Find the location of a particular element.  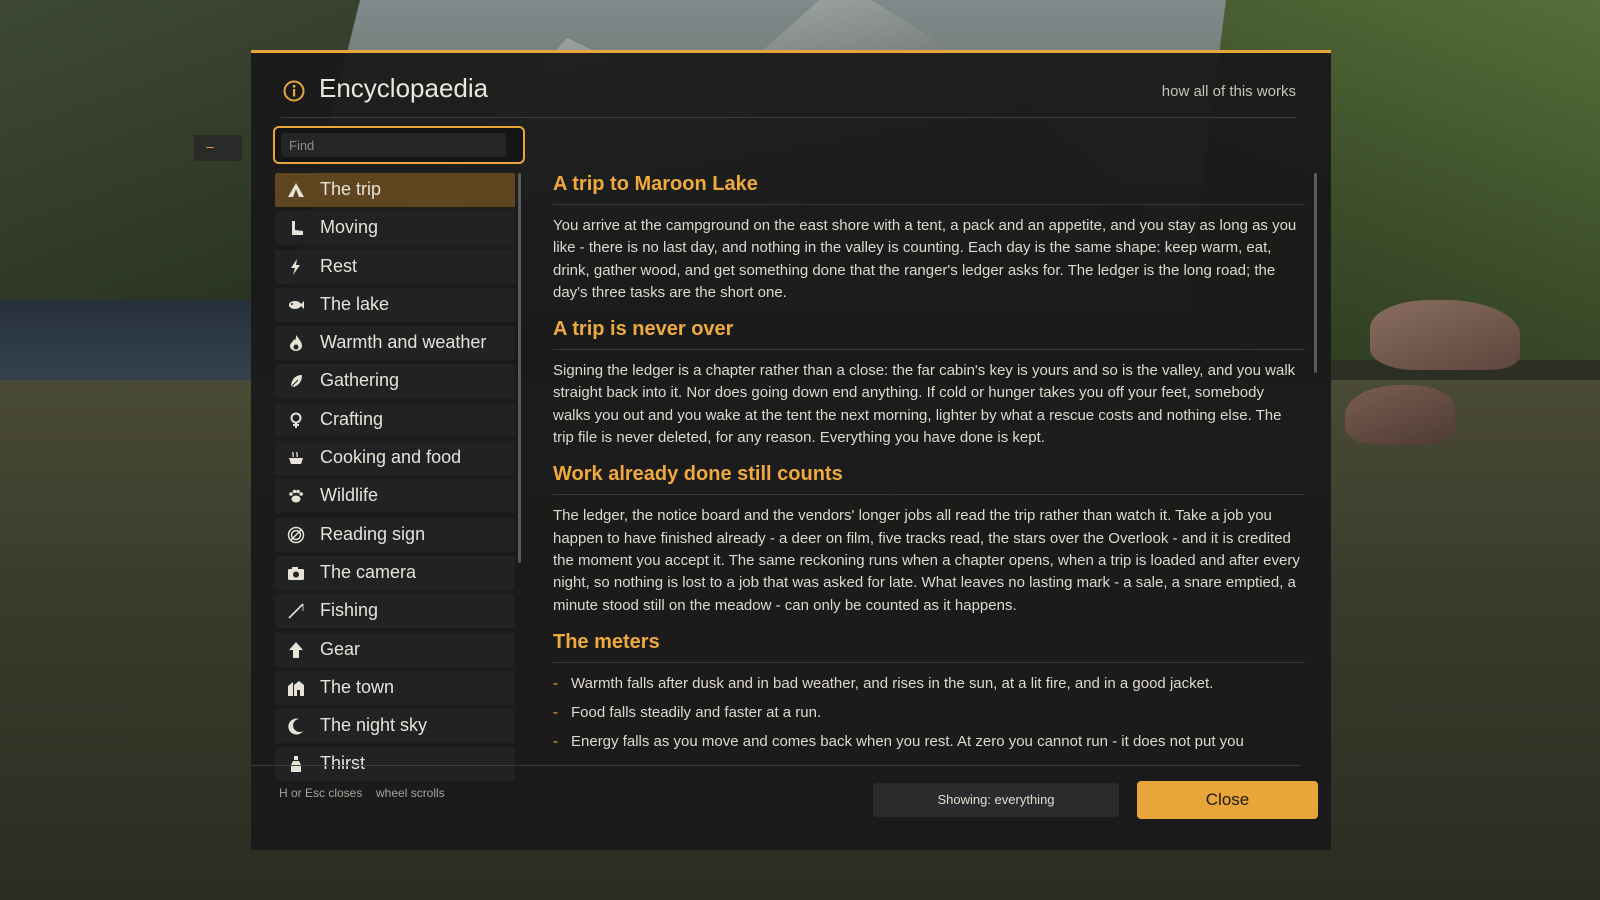

topic-label: Wildlife is located at coordinates (349, 495).